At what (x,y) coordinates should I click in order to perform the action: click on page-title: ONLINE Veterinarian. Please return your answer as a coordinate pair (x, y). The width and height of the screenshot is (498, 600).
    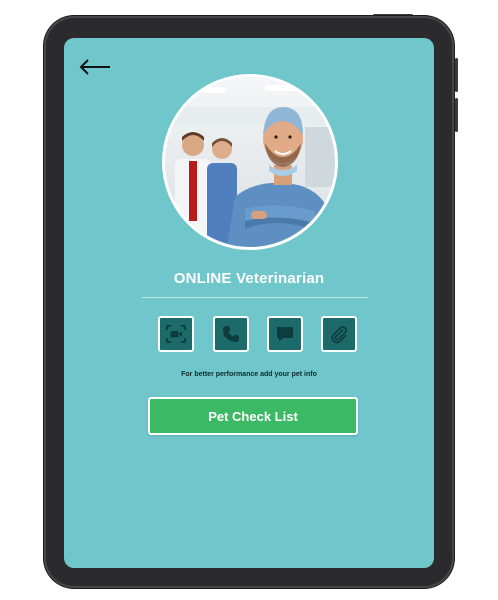
    Looking at the image, I should click on (249, 278).